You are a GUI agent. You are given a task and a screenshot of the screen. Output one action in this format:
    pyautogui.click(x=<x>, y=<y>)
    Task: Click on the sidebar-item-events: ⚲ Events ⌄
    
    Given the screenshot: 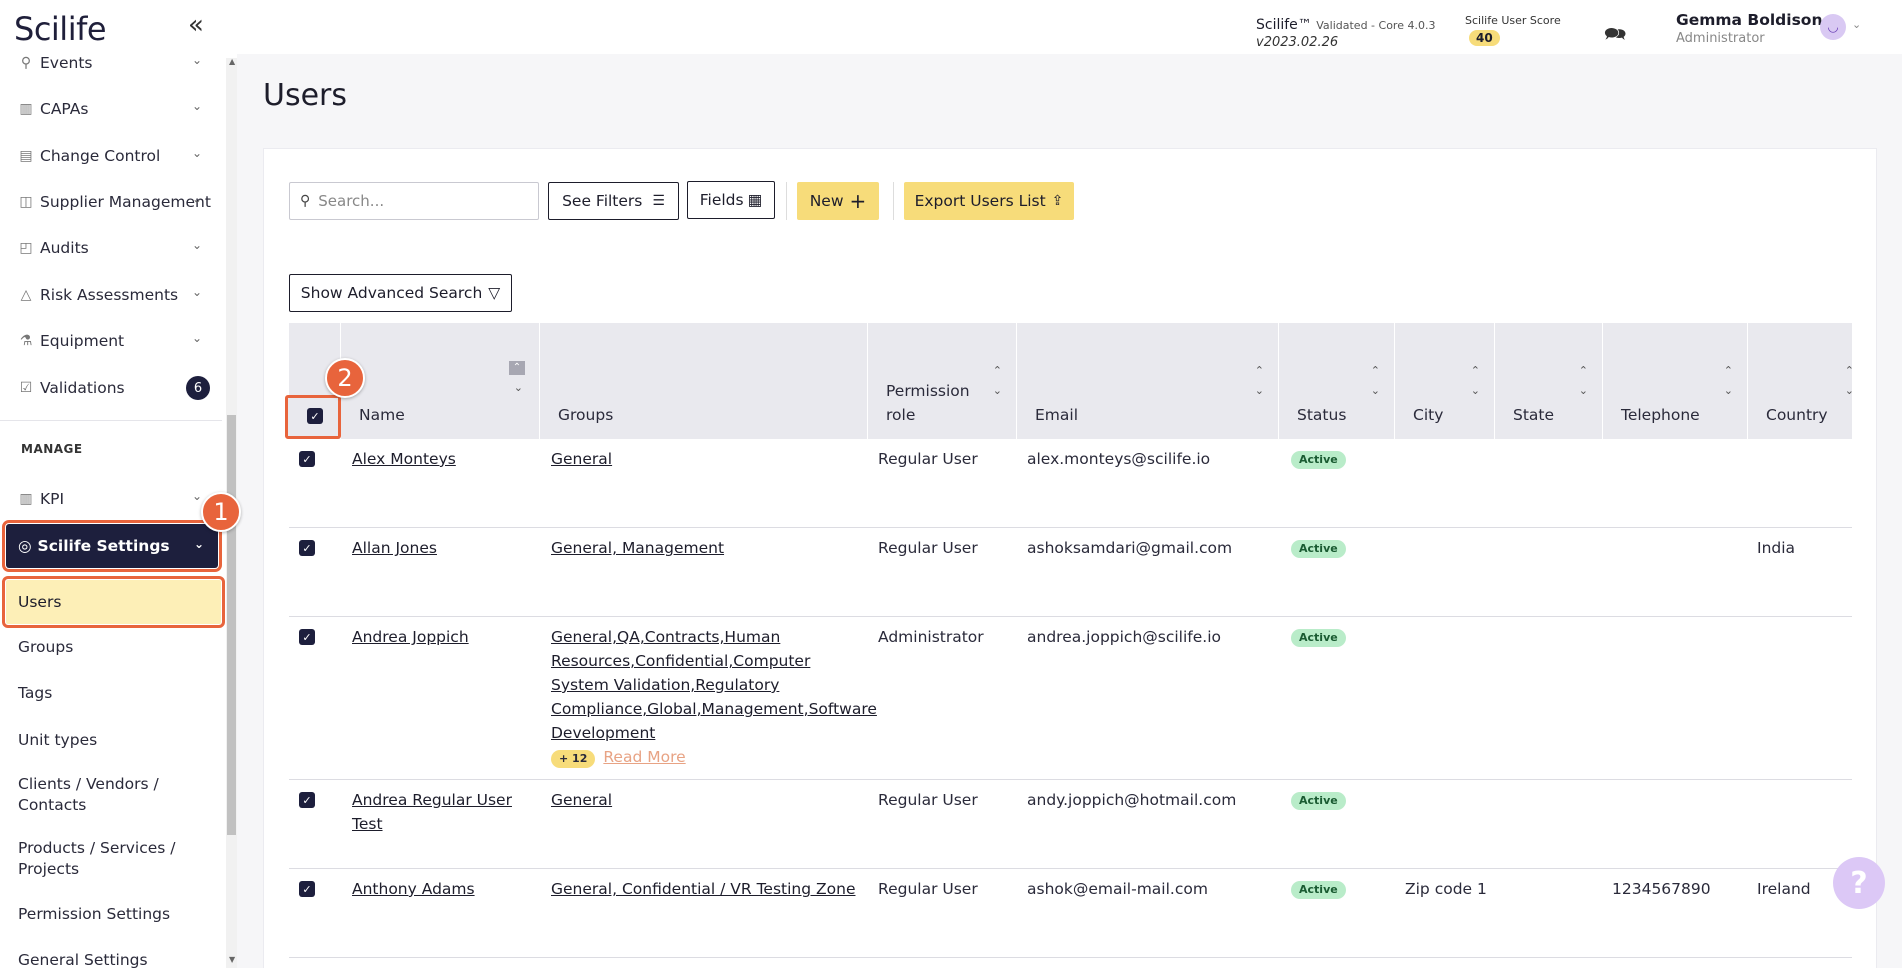 What is the action you would take?
    pyautogui.click(x=111, y=63)
    